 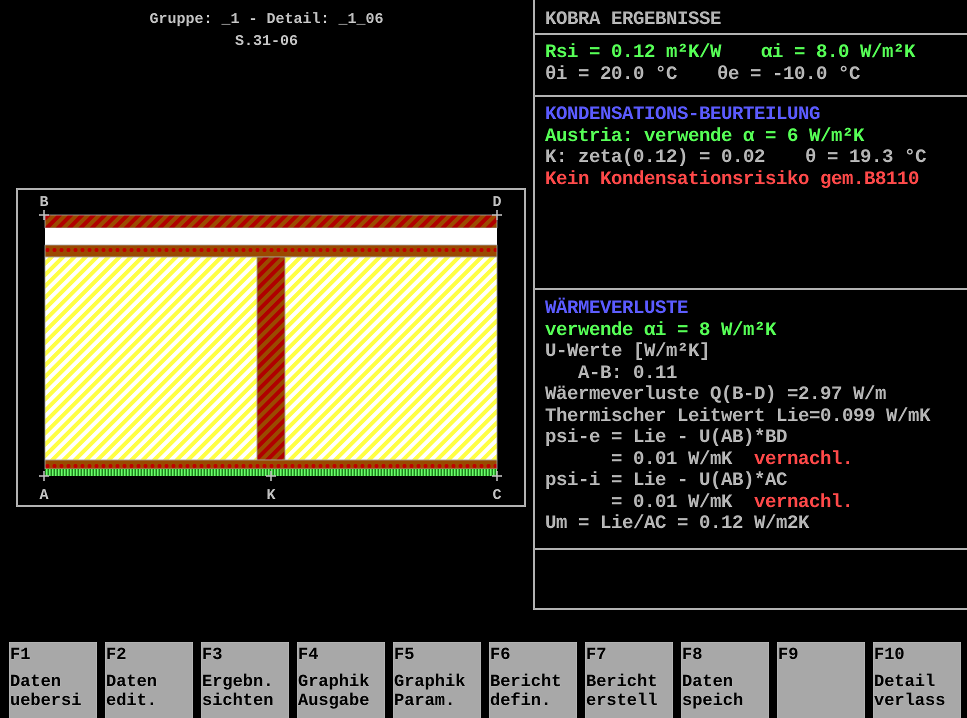 I want to click on result-text: Um = Lie/AC = 0.12 W/m2K, so click(x=677, y=523).